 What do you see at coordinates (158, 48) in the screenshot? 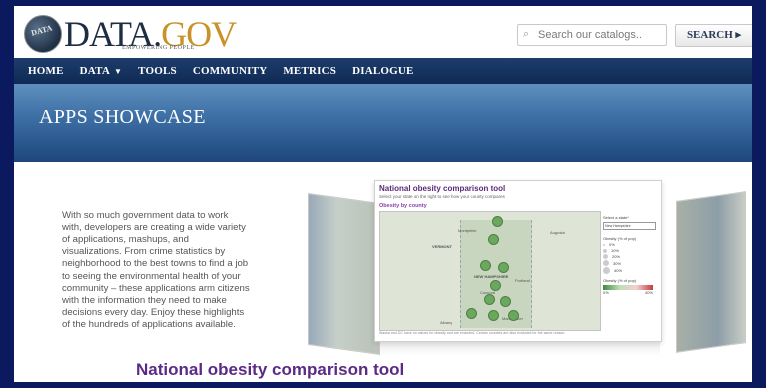
I see `logo-tagline: EMPOWERING PEOPLE` at bounding box center [158, 48].